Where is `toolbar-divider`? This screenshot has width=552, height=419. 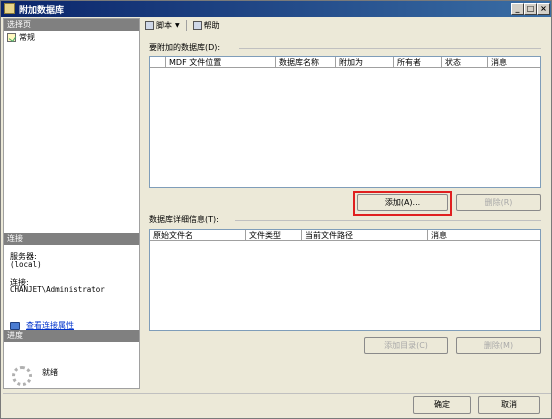 toolbar-divider is located at coordinates (186, 25).